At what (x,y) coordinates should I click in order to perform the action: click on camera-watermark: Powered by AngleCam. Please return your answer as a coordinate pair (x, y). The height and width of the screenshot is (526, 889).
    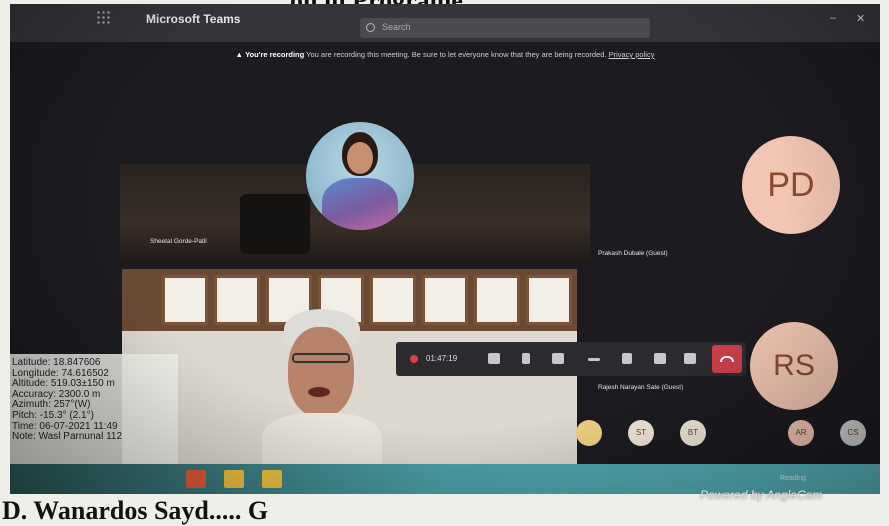
    Looking at the image, I should click on (761, 495).